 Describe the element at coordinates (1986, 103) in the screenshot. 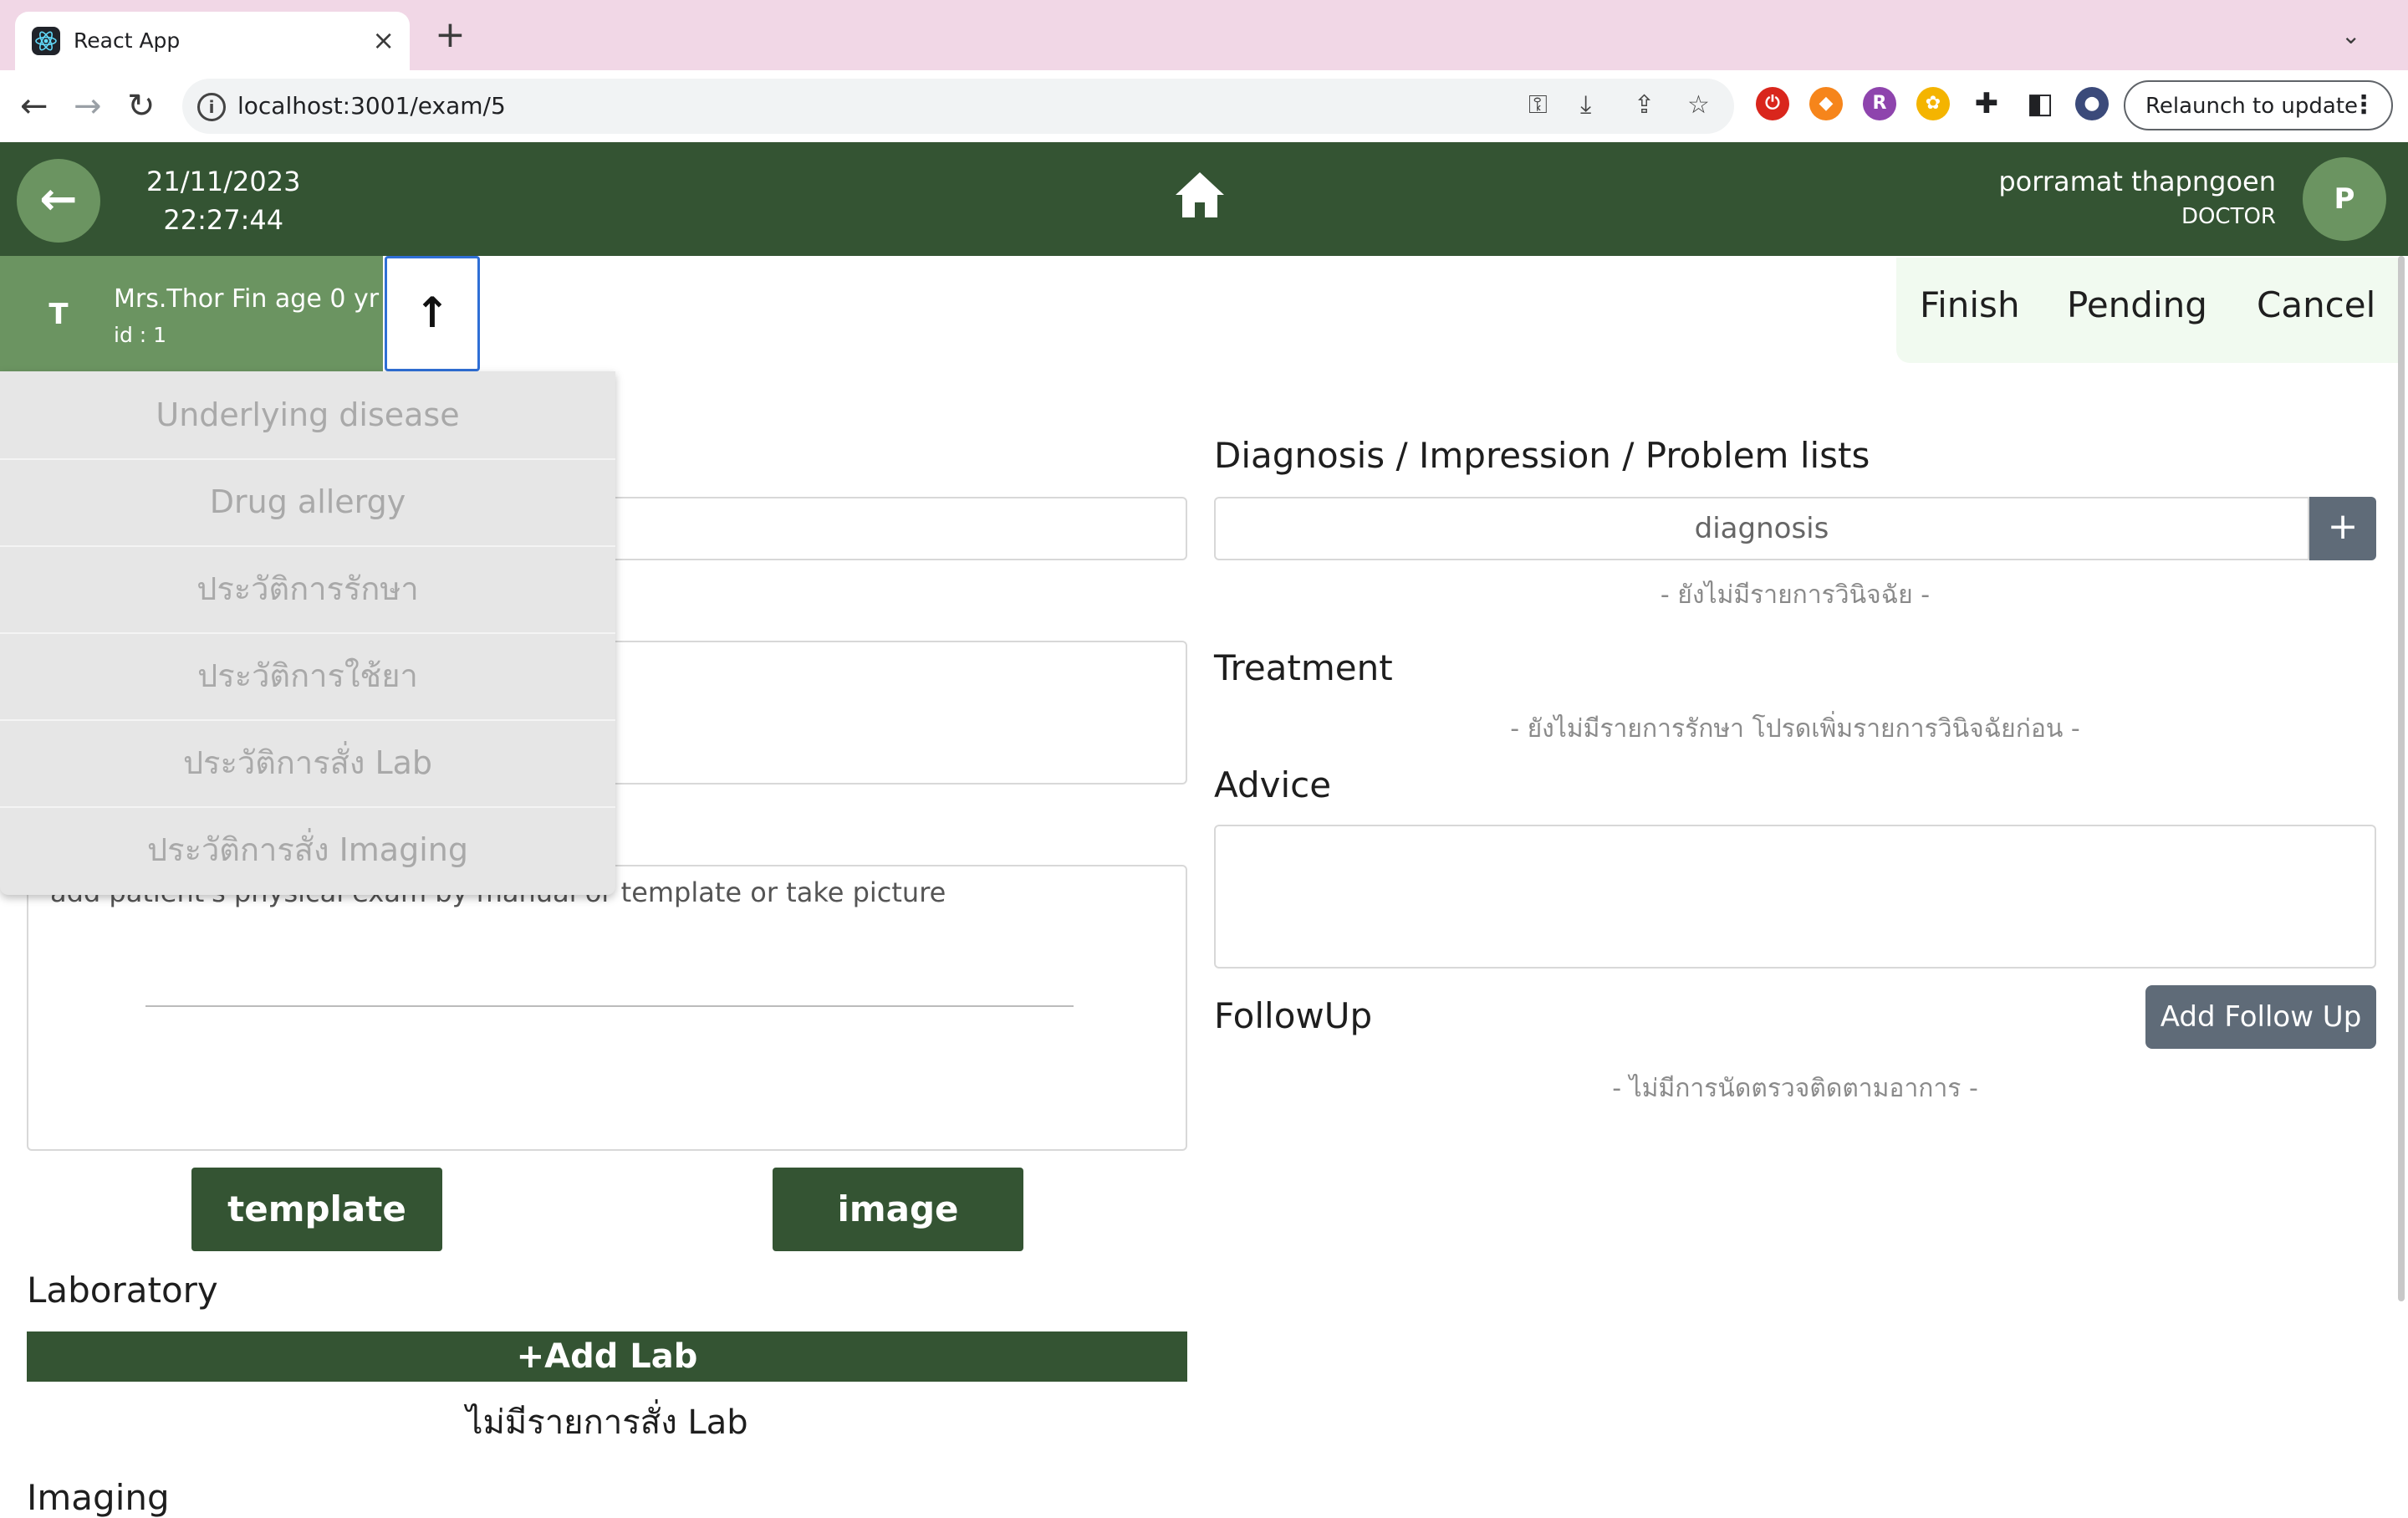

I see `extensions-puzzle-icon: ✚` at that location.